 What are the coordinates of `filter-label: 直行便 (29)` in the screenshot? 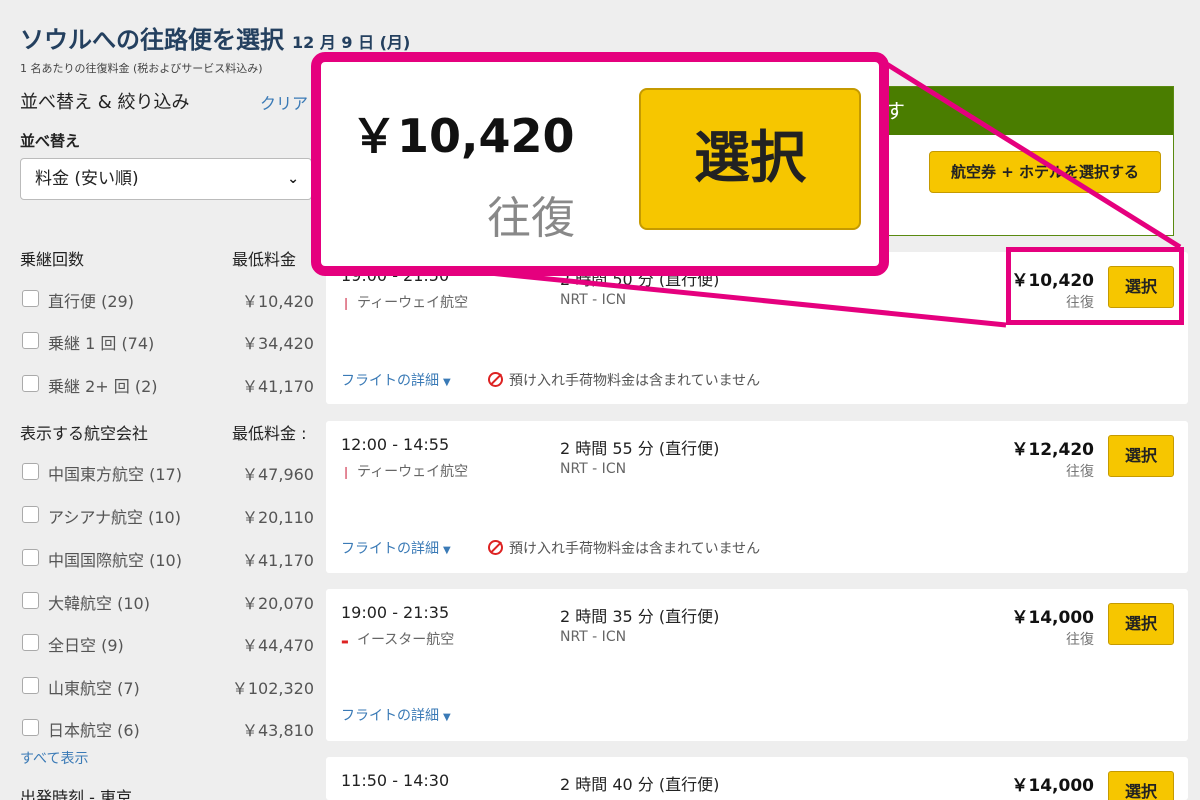 It's located at (91, 301).